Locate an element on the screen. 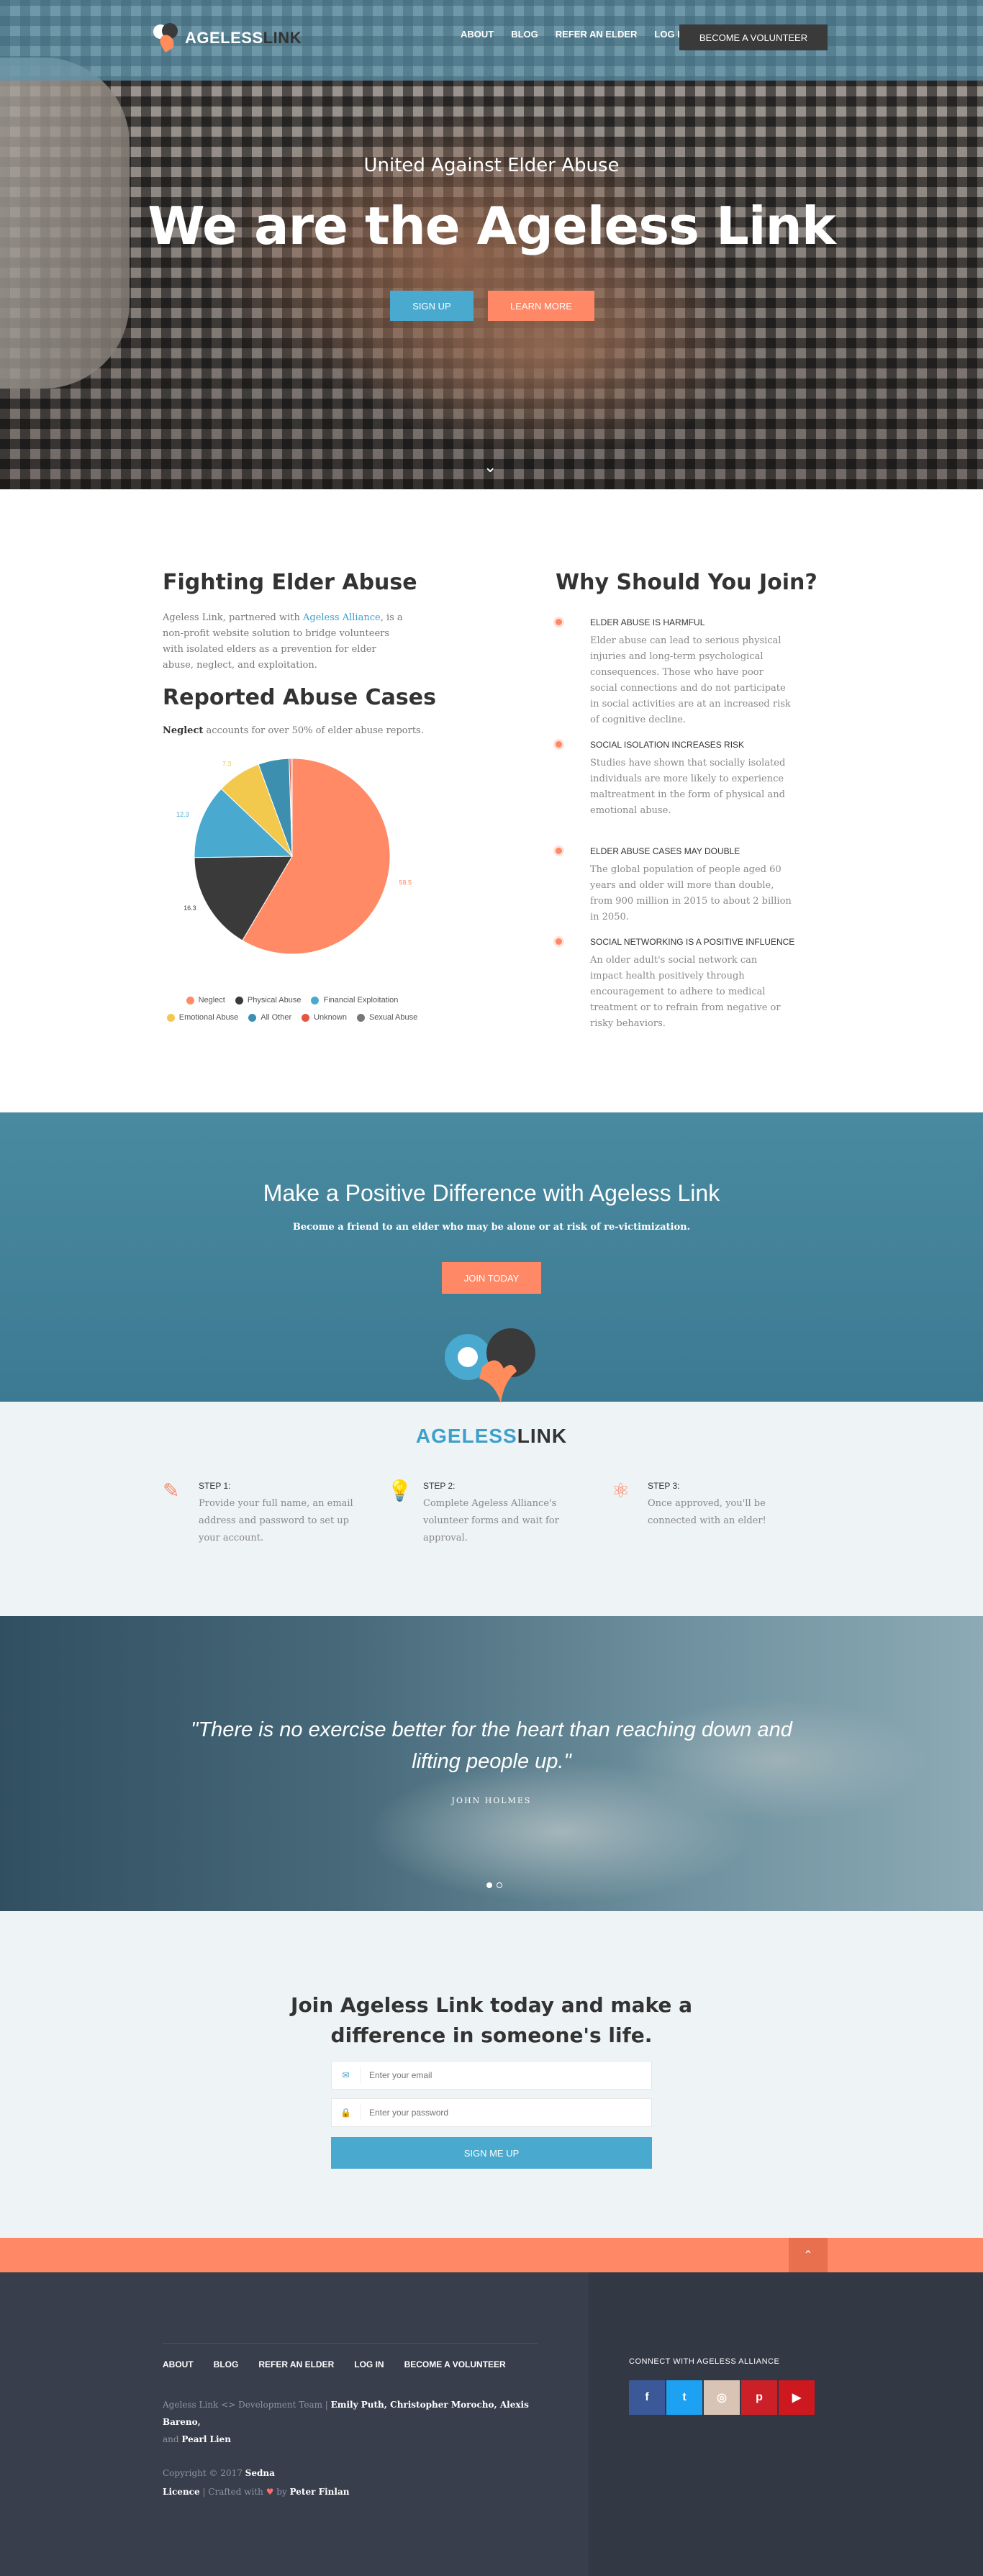 Image resolution: width=983 pixels, height=2576 pixels. step-title: STEP 1: is located at coordinates (215, 1486).